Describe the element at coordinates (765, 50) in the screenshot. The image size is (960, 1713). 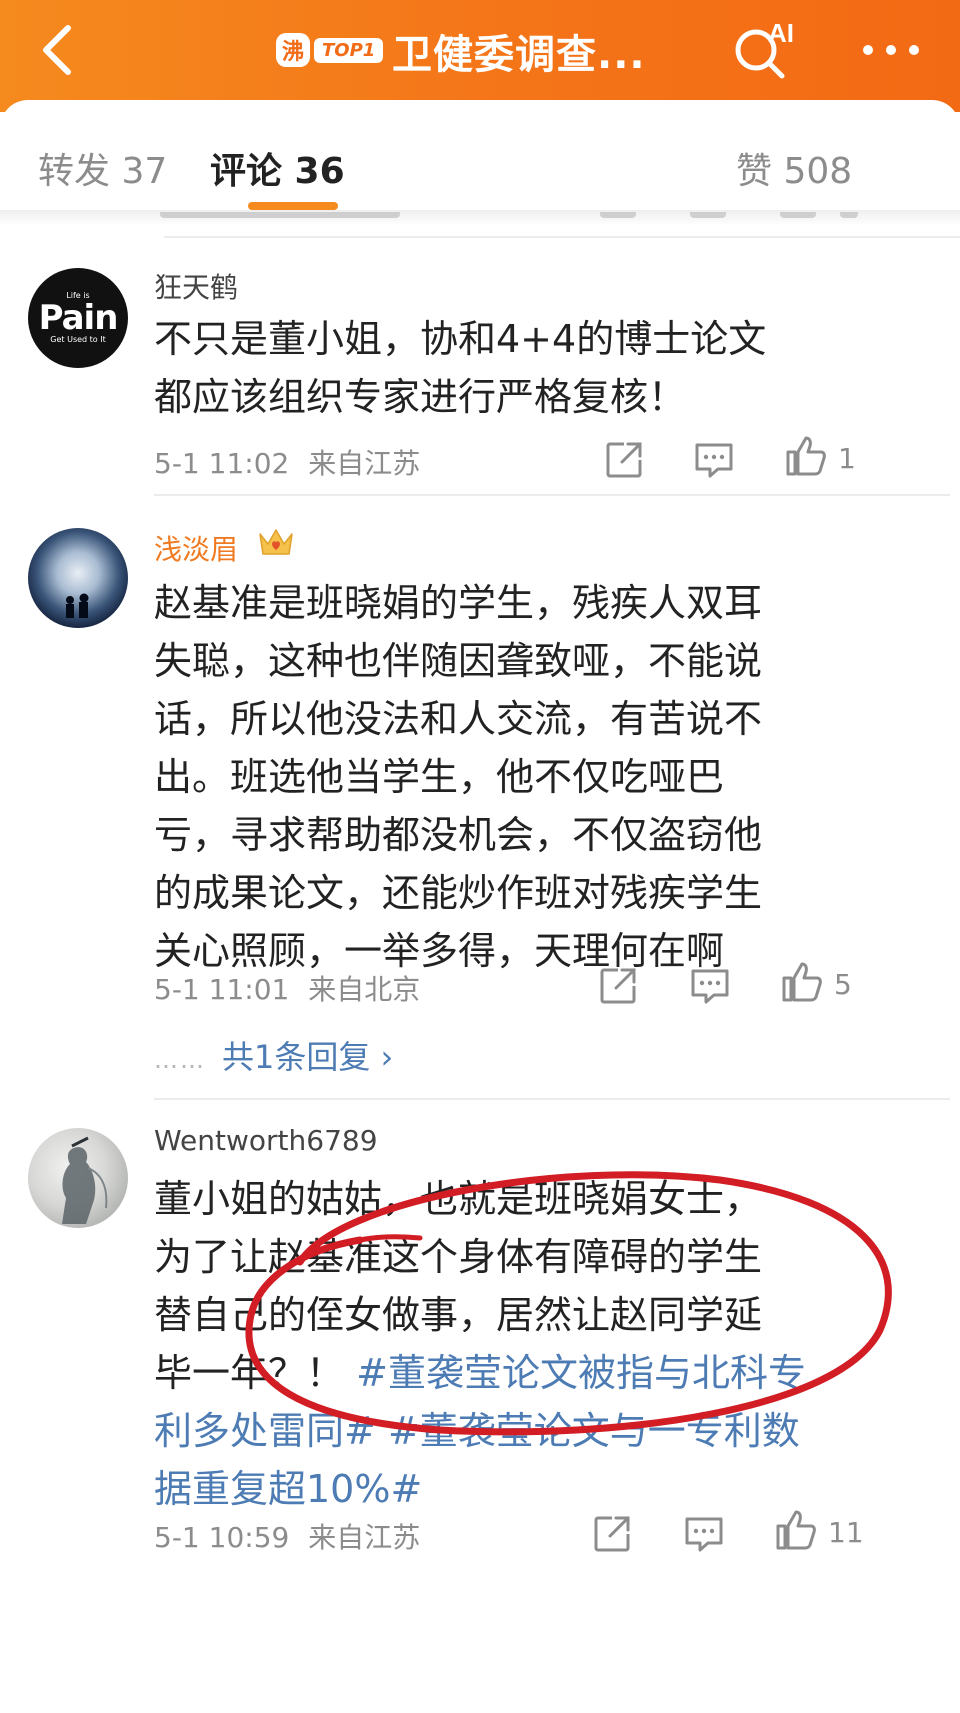
I see `ai-search-icon: AI` at that location.